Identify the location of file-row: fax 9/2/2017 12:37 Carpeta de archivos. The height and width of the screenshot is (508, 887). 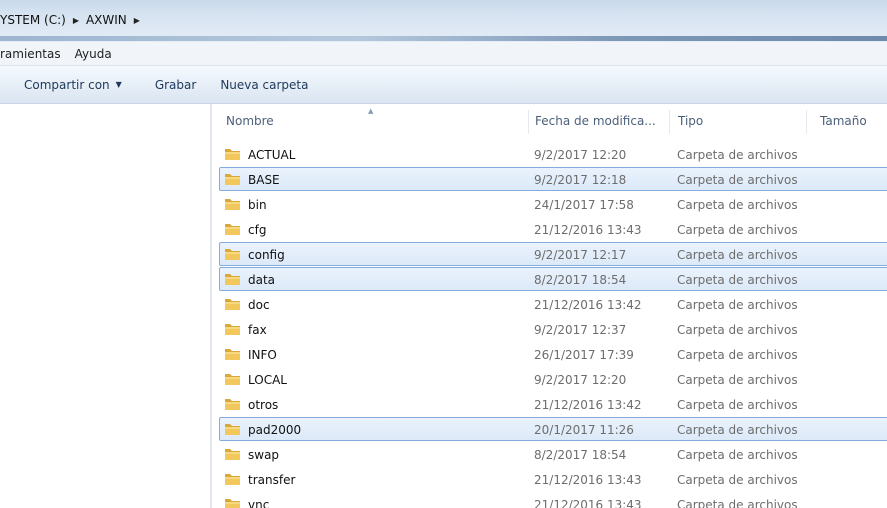
(553, 329).